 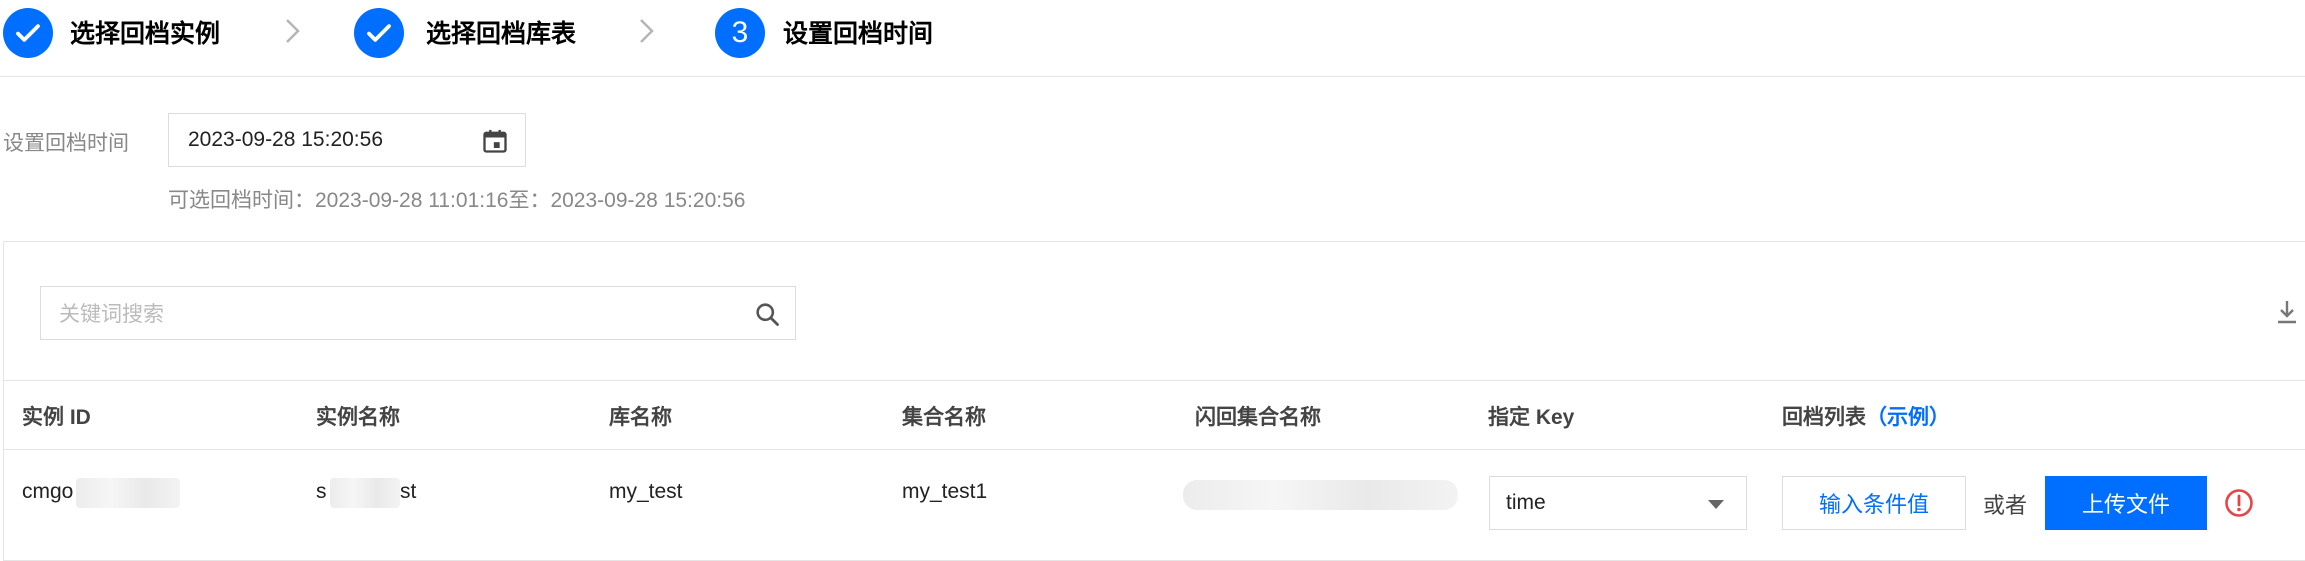 What do you see at coordinates (365, 493) in the screenshot?
I see `redacted-instance-name` at bounding box center [365, 493].